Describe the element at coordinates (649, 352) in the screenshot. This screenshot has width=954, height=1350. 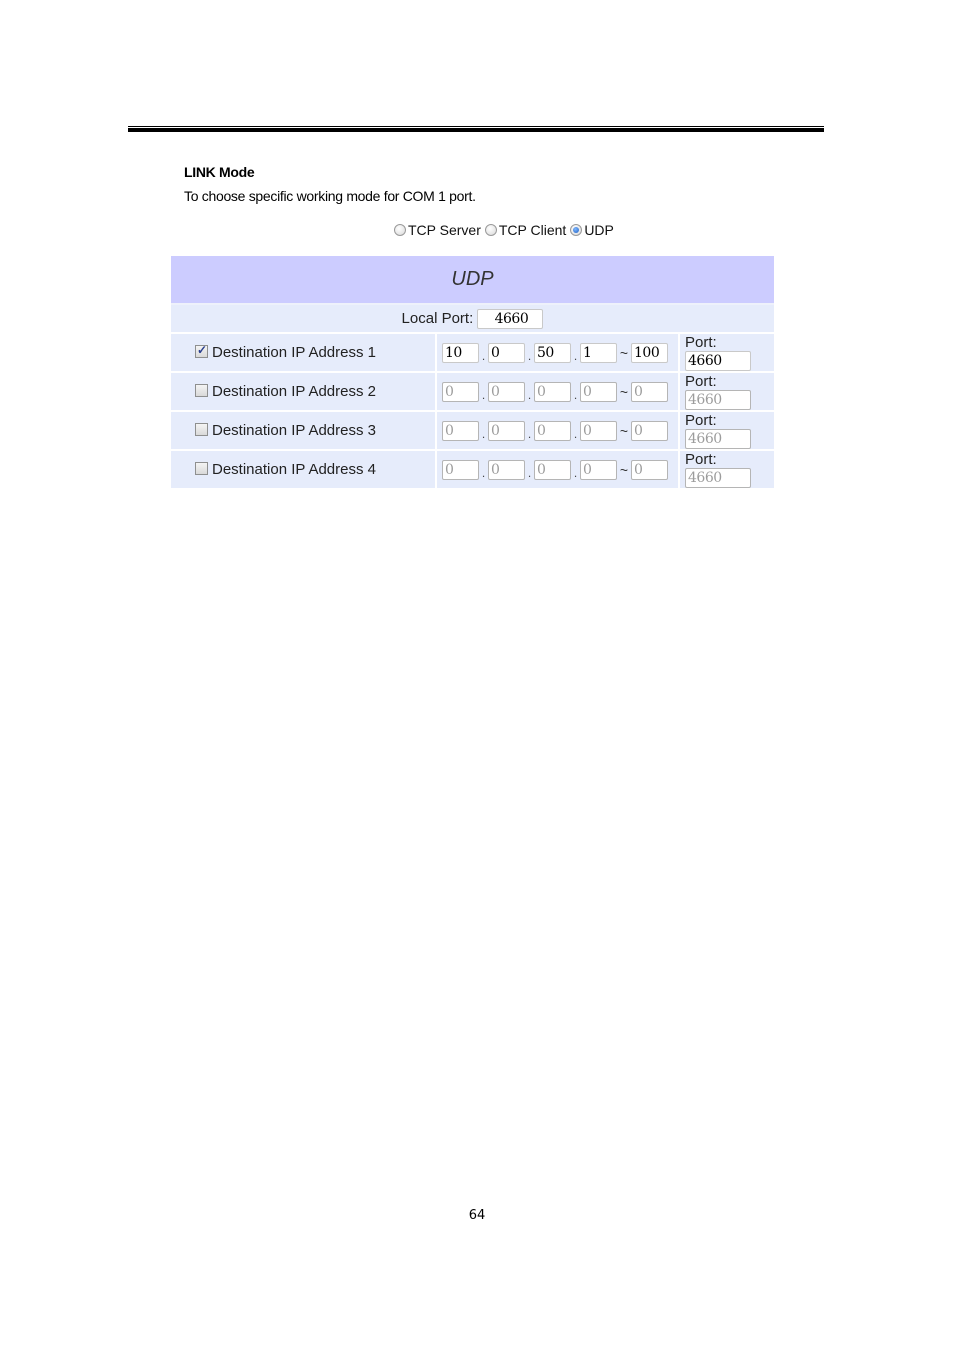
I see `destination-1-range-end: 100` at that location.